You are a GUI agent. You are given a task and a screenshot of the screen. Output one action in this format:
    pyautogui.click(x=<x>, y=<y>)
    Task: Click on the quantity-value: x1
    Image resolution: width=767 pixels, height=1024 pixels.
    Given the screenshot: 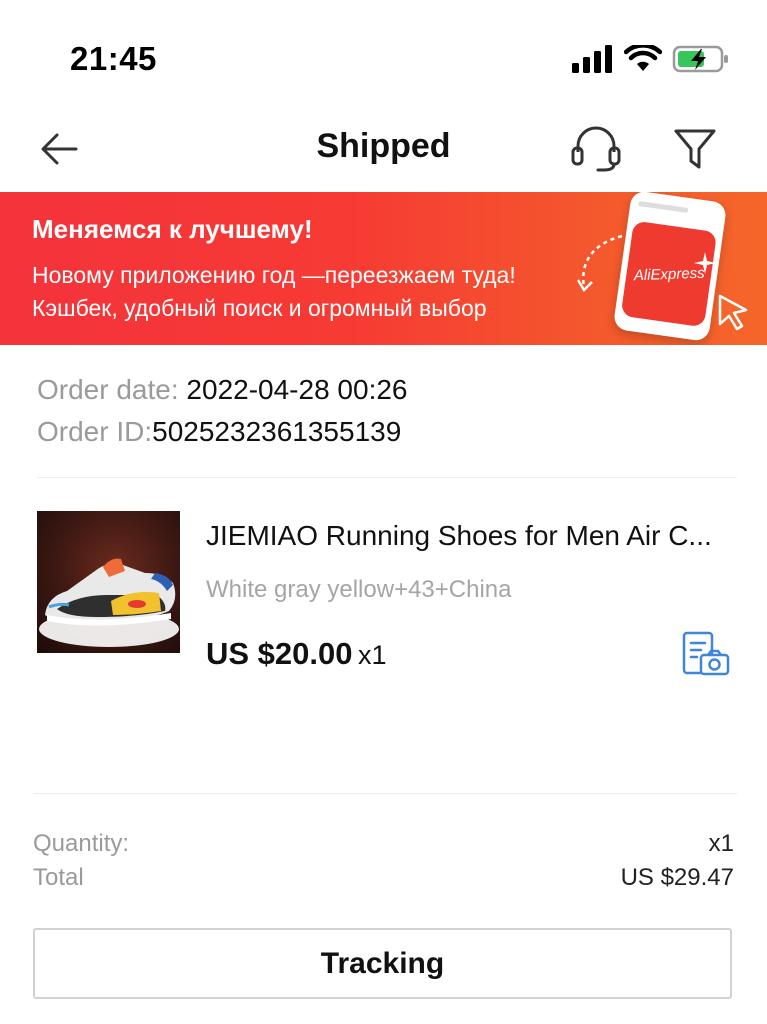 What is the action you would take?
    pyautogui.click(x=721, y=843)
    